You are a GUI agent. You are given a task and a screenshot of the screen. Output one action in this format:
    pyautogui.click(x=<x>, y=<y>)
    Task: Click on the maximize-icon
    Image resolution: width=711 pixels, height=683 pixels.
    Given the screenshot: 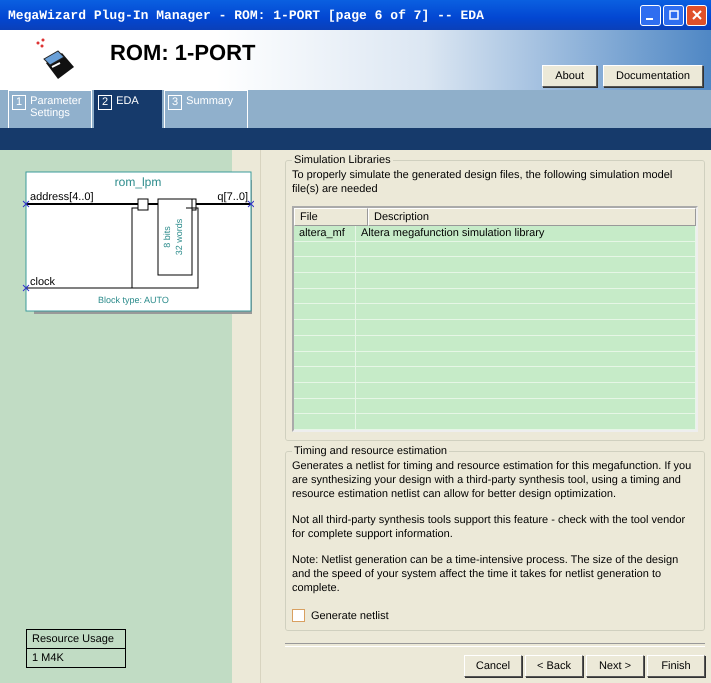 What is the action you would take?
    pyautogui.click(x=673, y=15)
    